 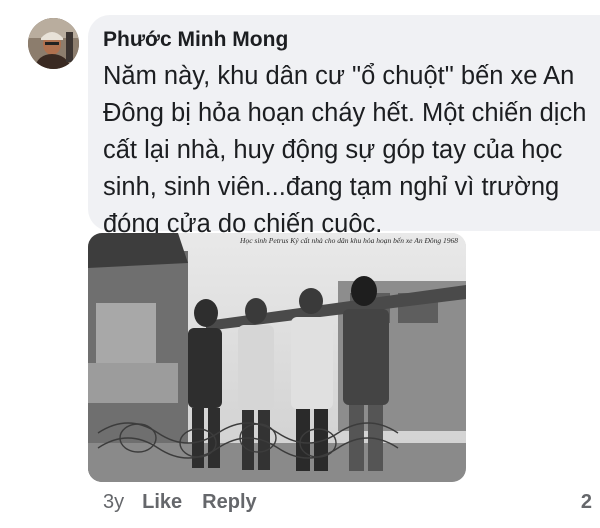 I want to click on profile-photo-icon, so click(x=53, y=43).